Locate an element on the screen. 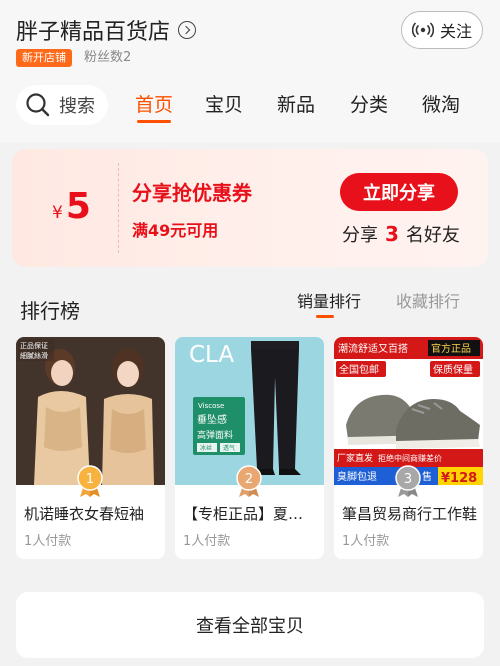  rank-medal-silver-icon: 2 is located at coordinates (249, 481).